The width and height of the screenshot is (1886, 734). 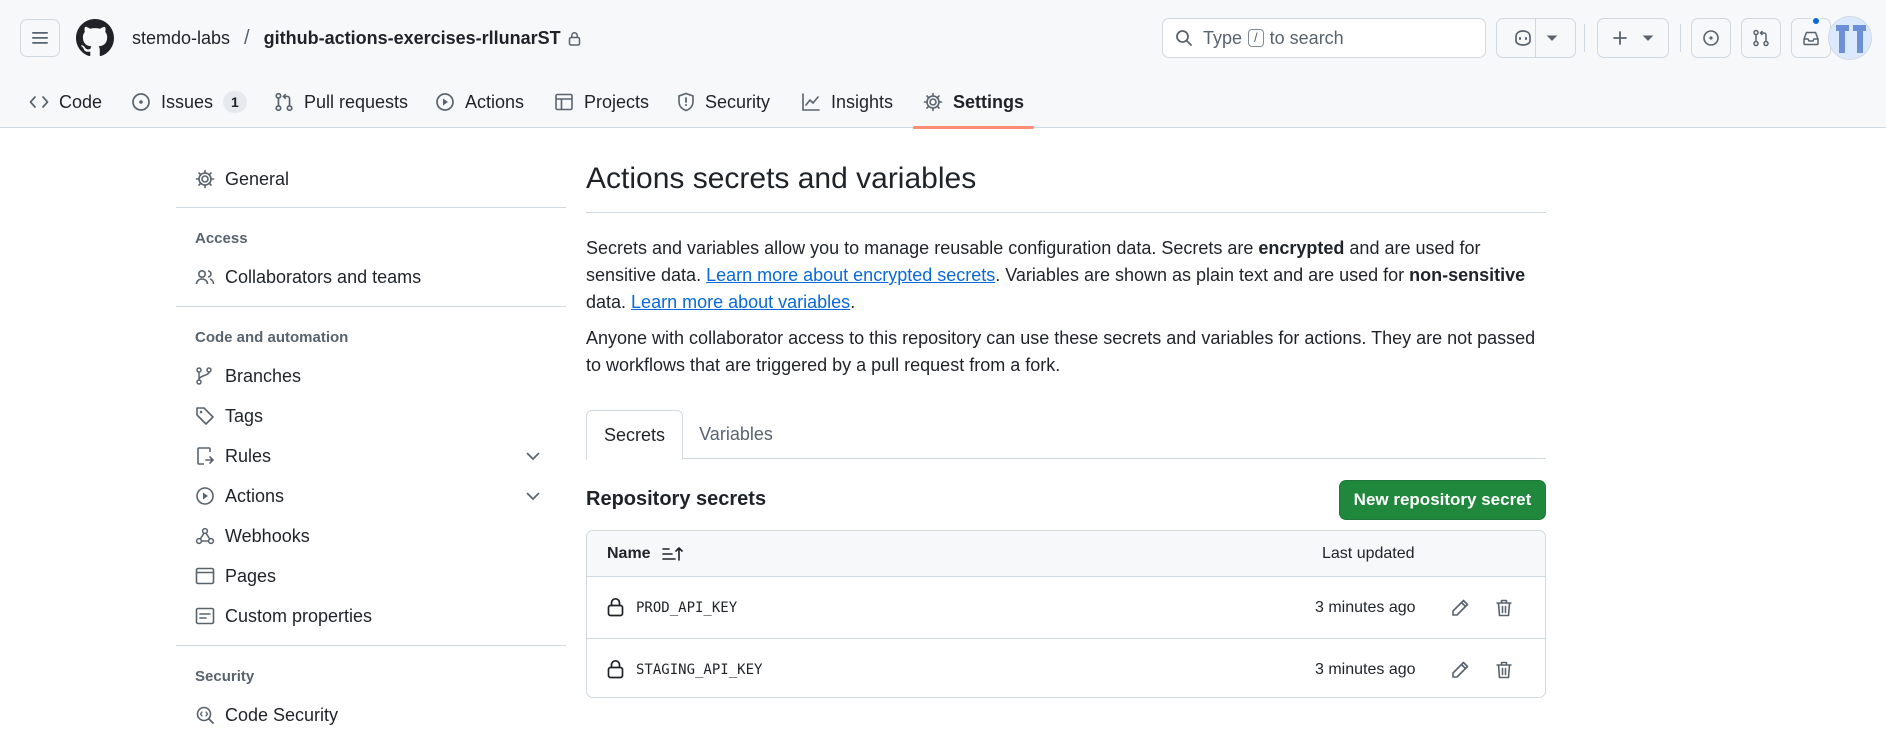 What do you see at coordinates (206, 456) in the screenshot?
I see `repo-rules-icon` at bounding box center [206, 456].